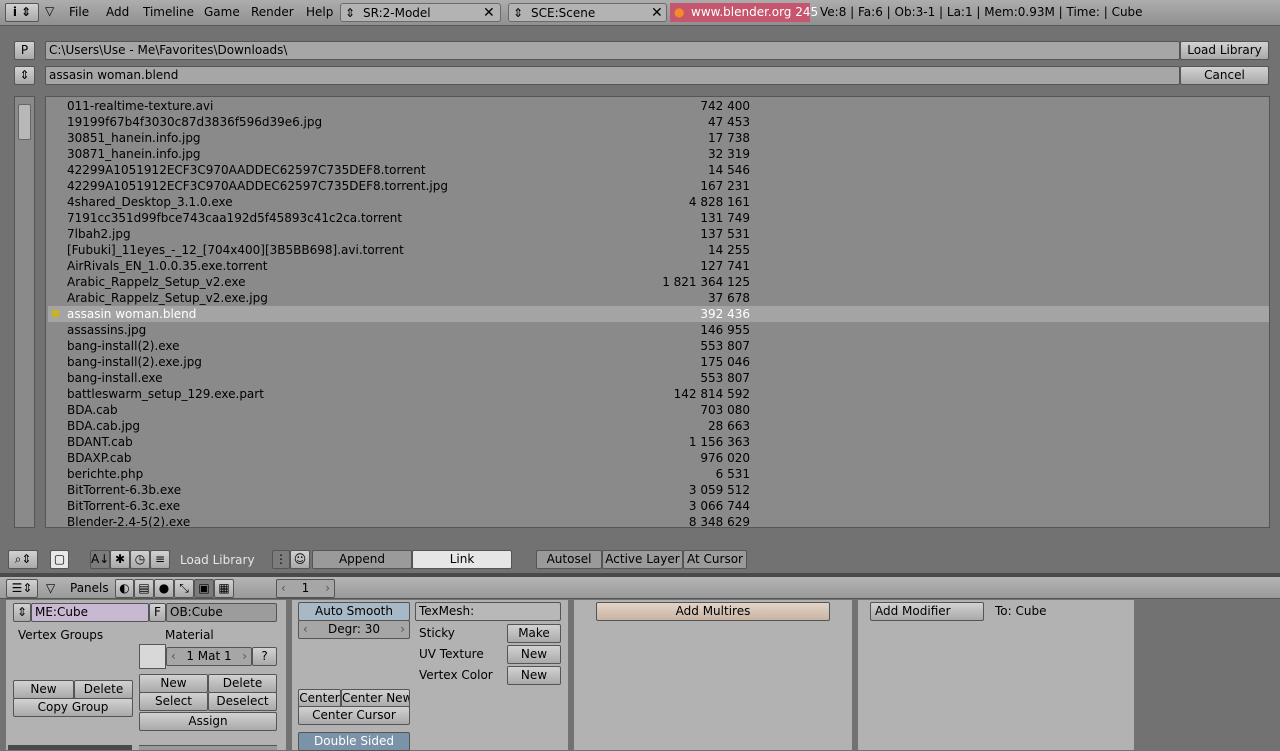  What do you see at coordinates (354, 741) in the screenshot?
I see `double-sided-toggle: Double Sided` at bounding box center [354, 741].